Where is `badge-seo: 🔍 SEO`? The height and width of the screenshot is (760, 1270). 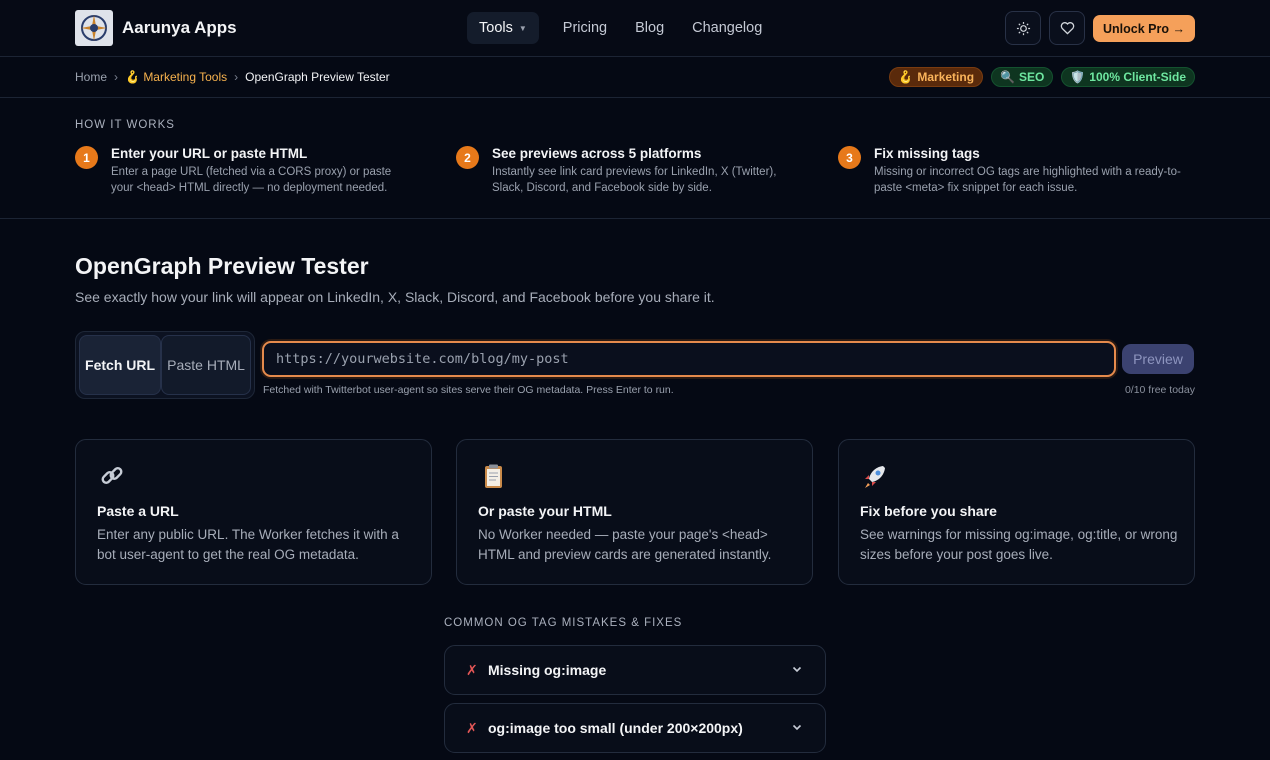 badge-seo: 🔍 SEO is located at coordinates (1022, 77).